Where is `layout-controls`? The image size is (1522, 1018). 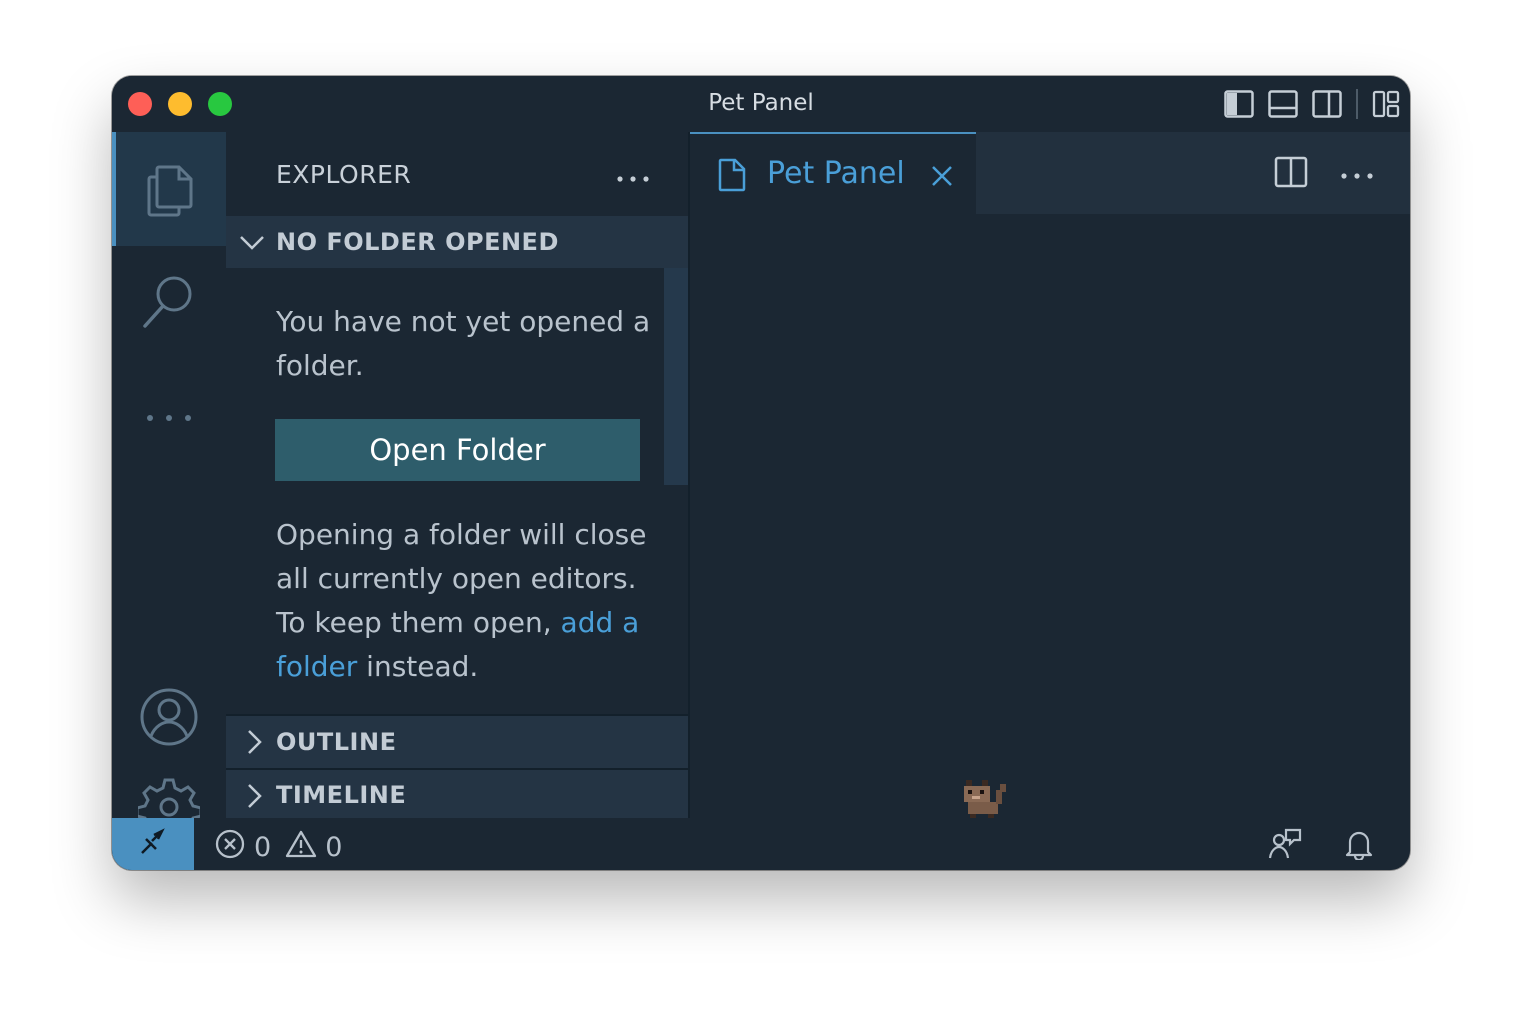
layout-controls is located at coordinates (1312, 104).